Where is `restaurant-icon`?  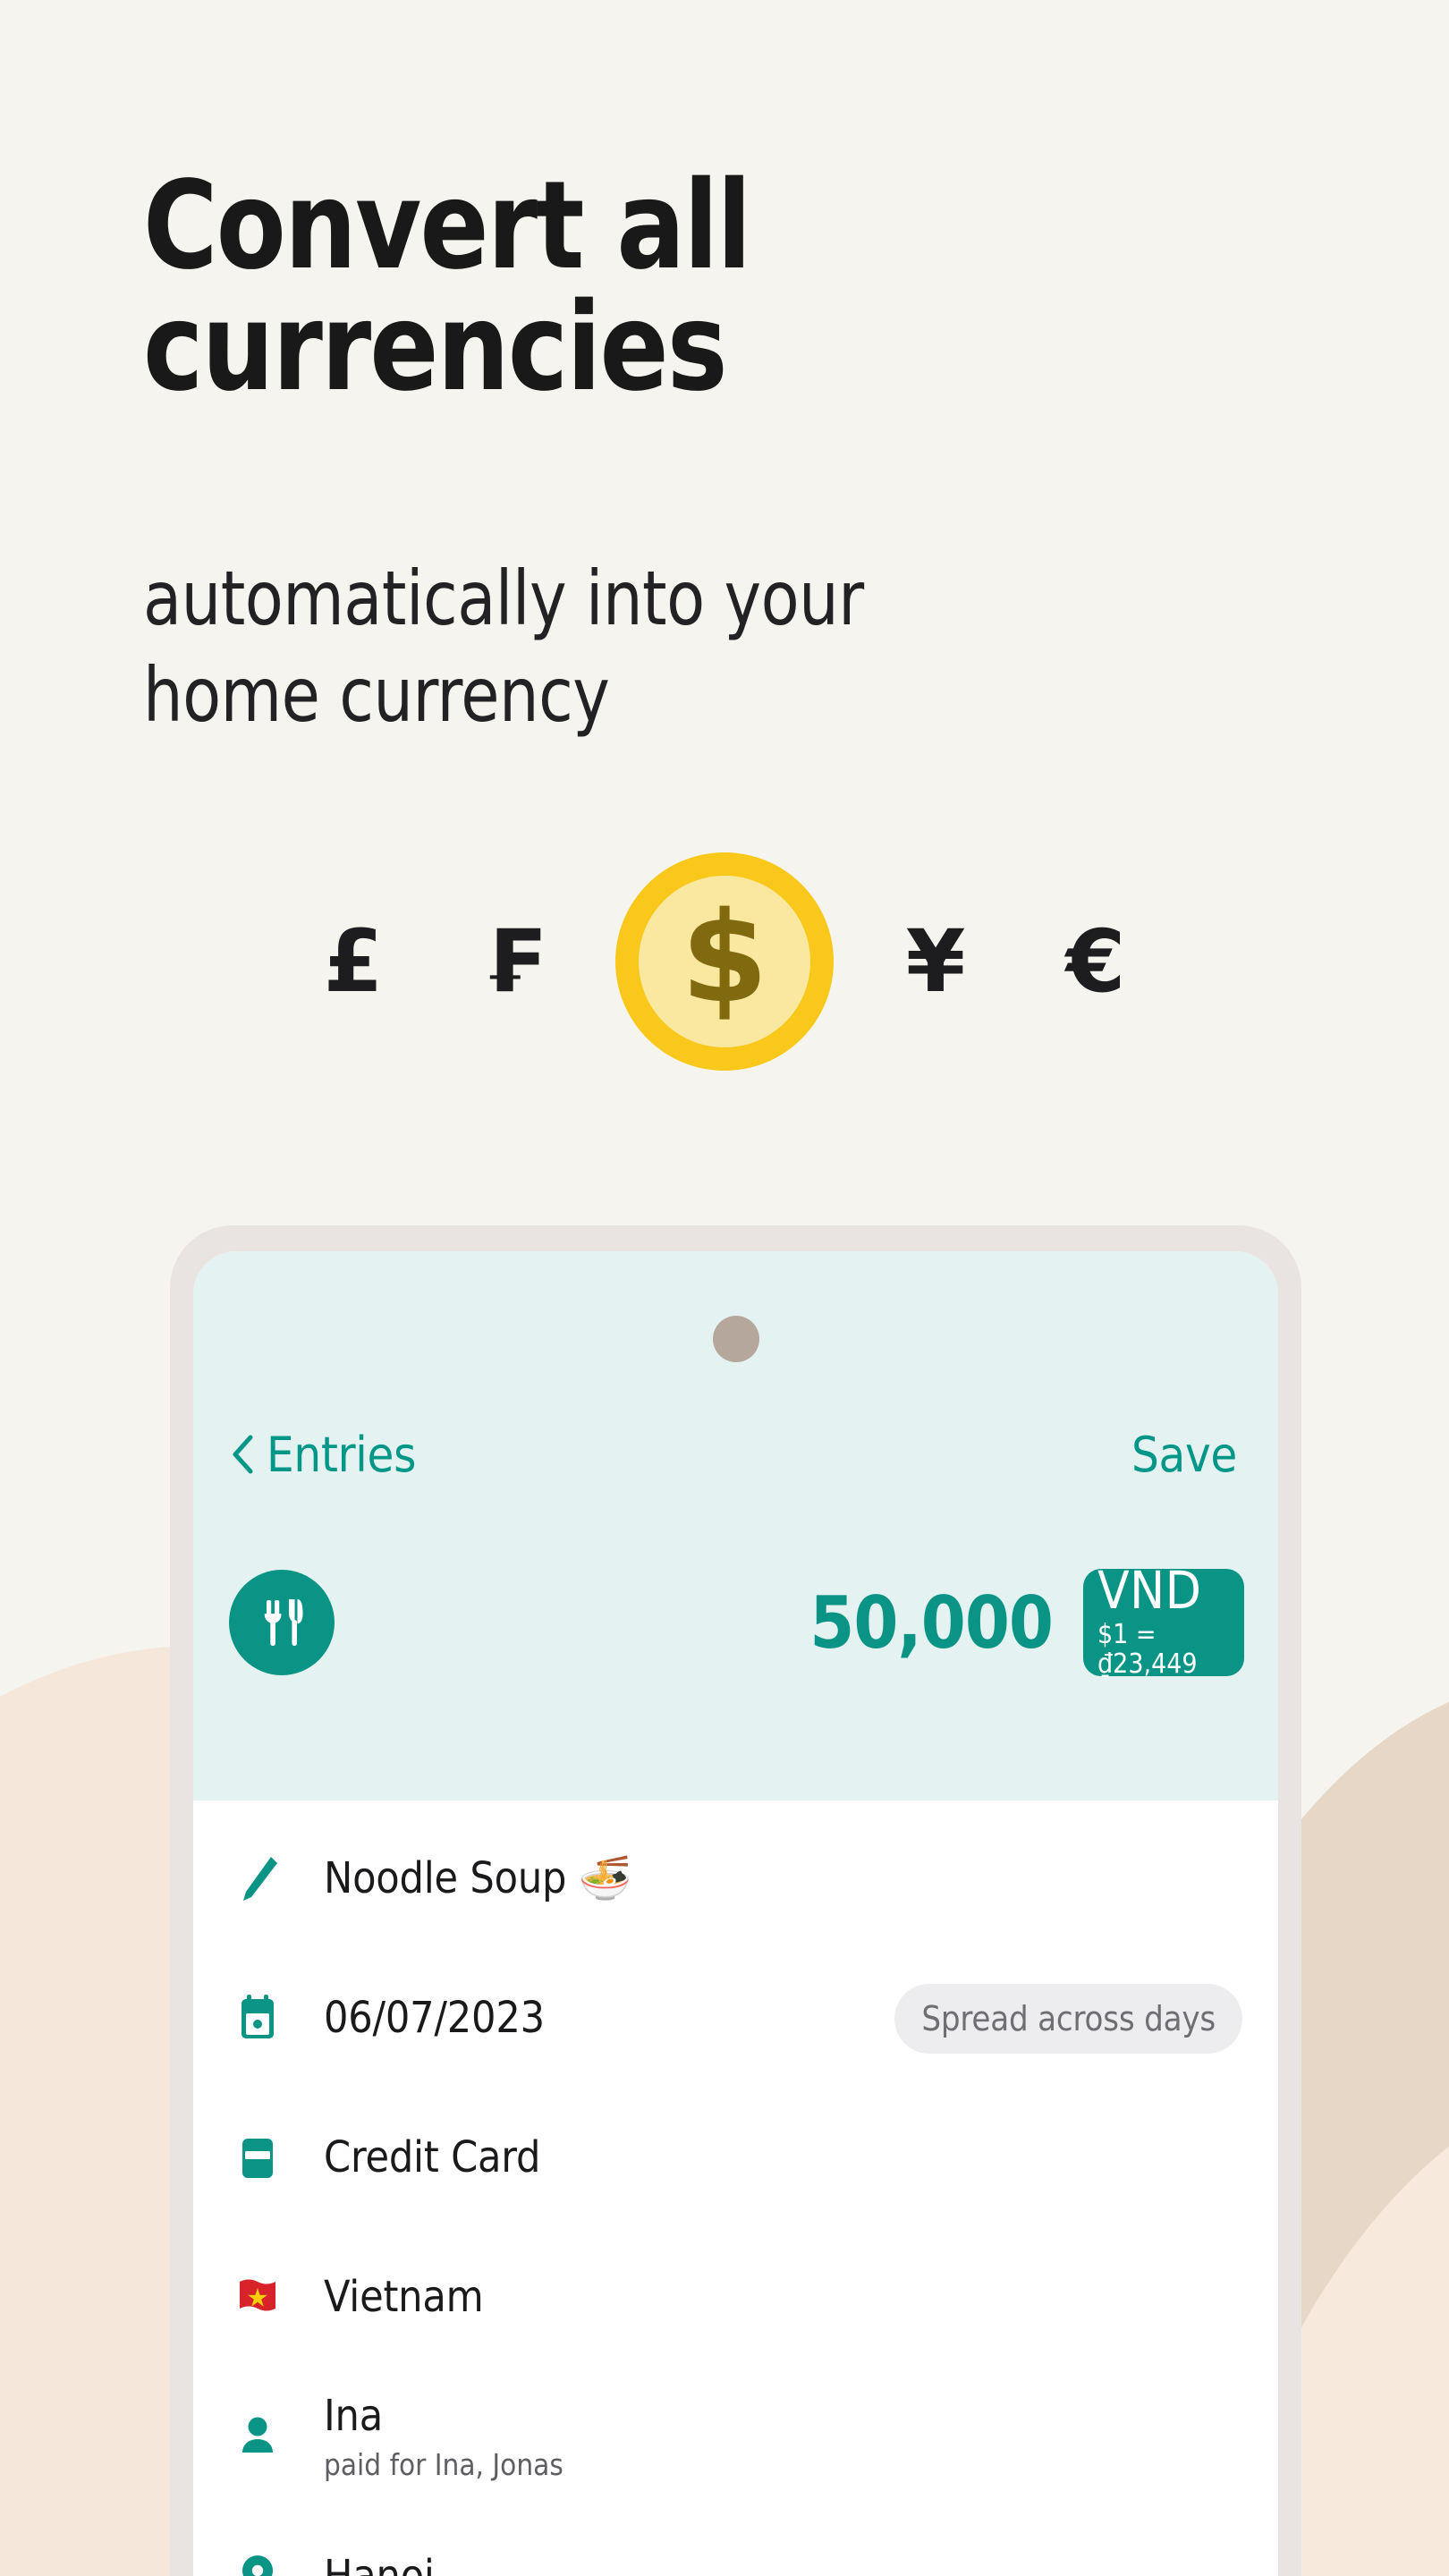
restaurant-icon is located at coordinates (283, 1622).